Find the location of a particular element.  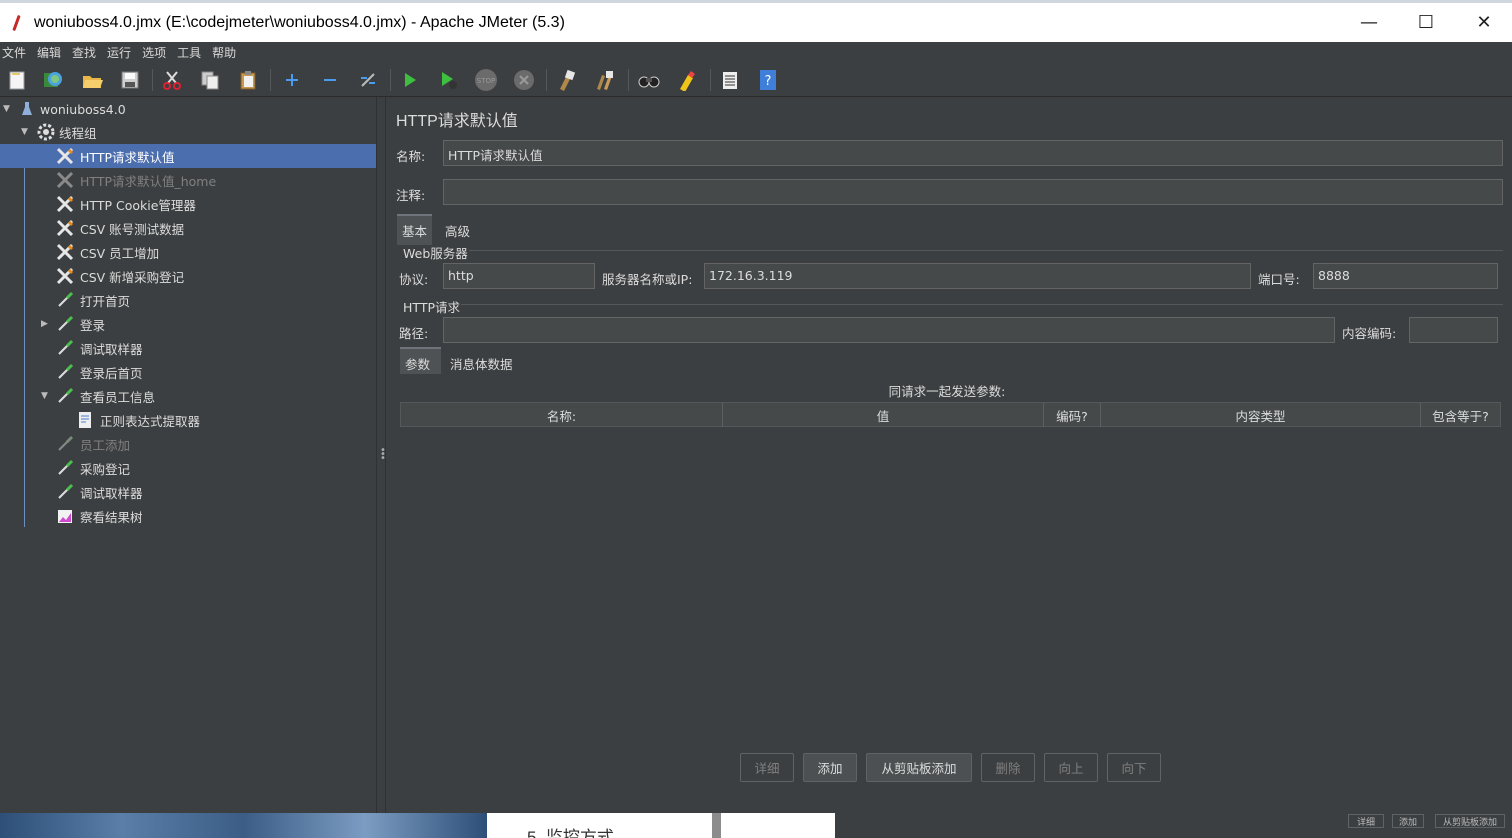

tree-item-after-login-home: 登录后首页 is located at coordinates (188, 372).